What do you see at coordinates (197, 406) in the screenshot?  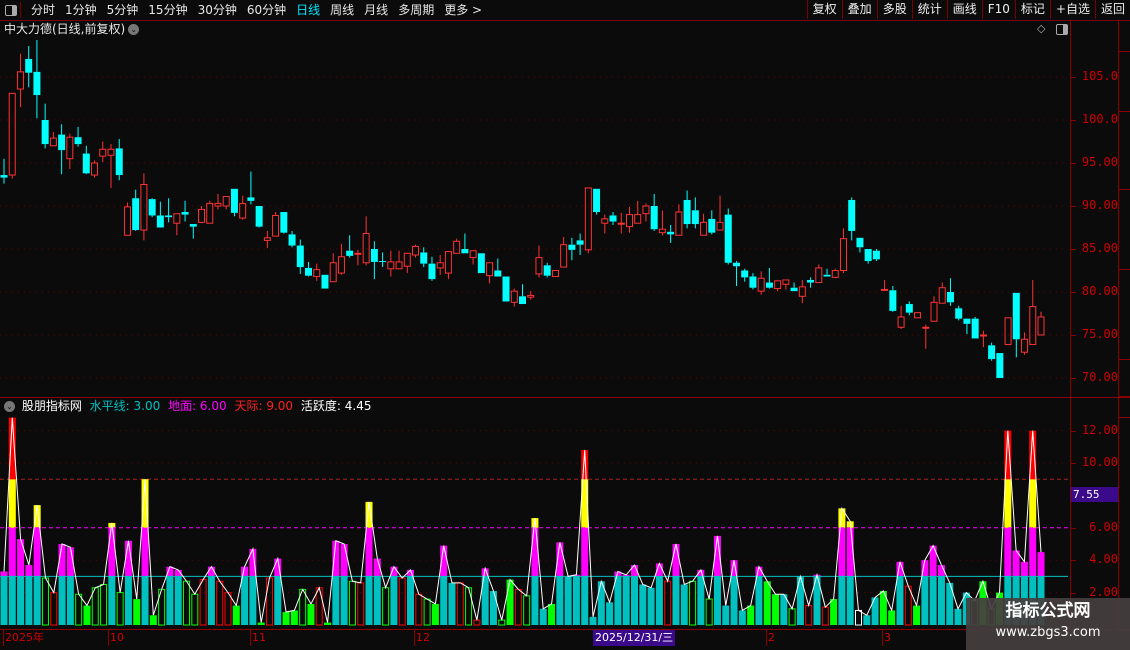 I see `ground-label: 地面: 6.00` at bounding box center [197, 406].